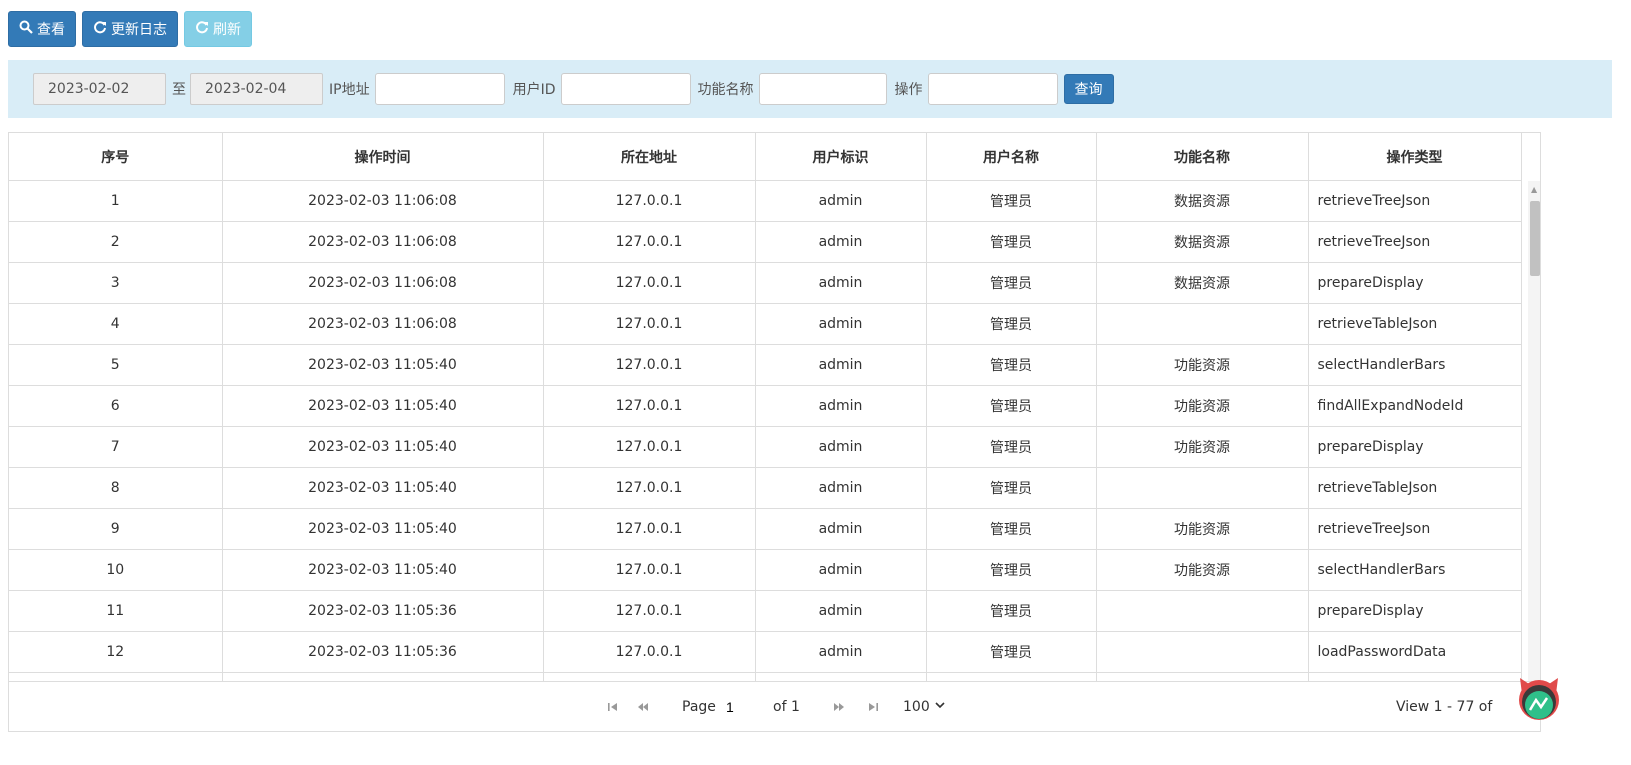 Image resolution: width=1631 pixels, height=765 pixels. Describe the element at coordinates (116, 652) in the screenshot. I see `cell-no: 12` at that location.